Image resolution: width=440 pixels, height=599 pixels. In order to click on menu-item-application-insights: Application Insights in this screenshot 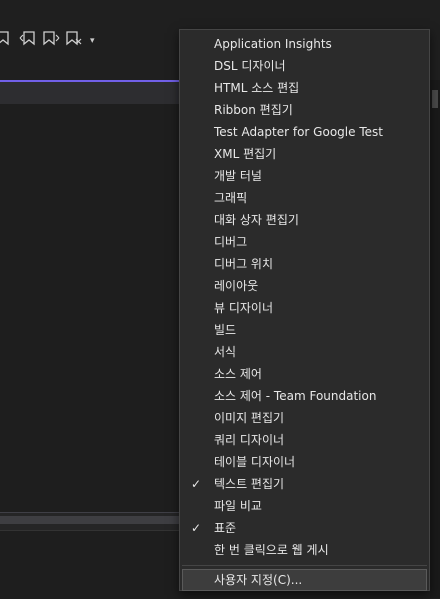, I will do `click(304, 44)`.